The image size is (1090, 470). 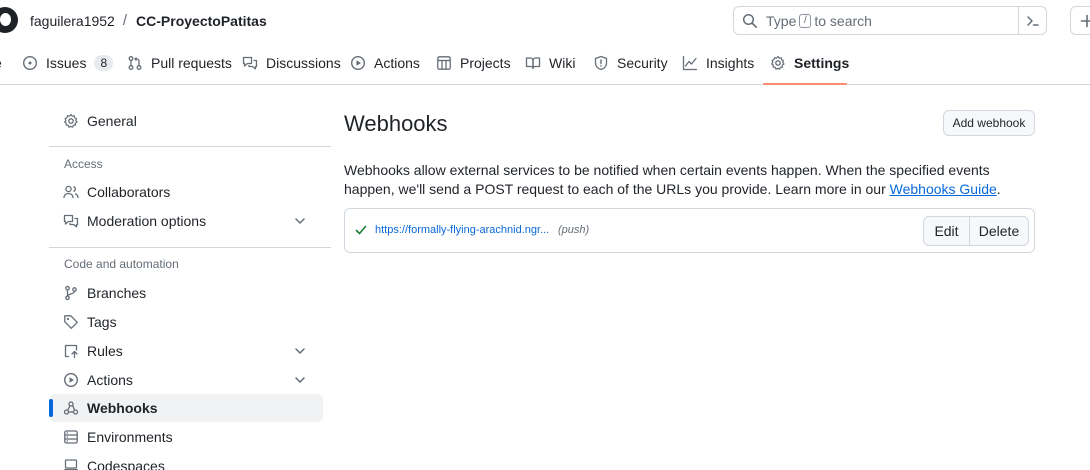 I want to click on webhook-icon, so click(x=71, y=408).